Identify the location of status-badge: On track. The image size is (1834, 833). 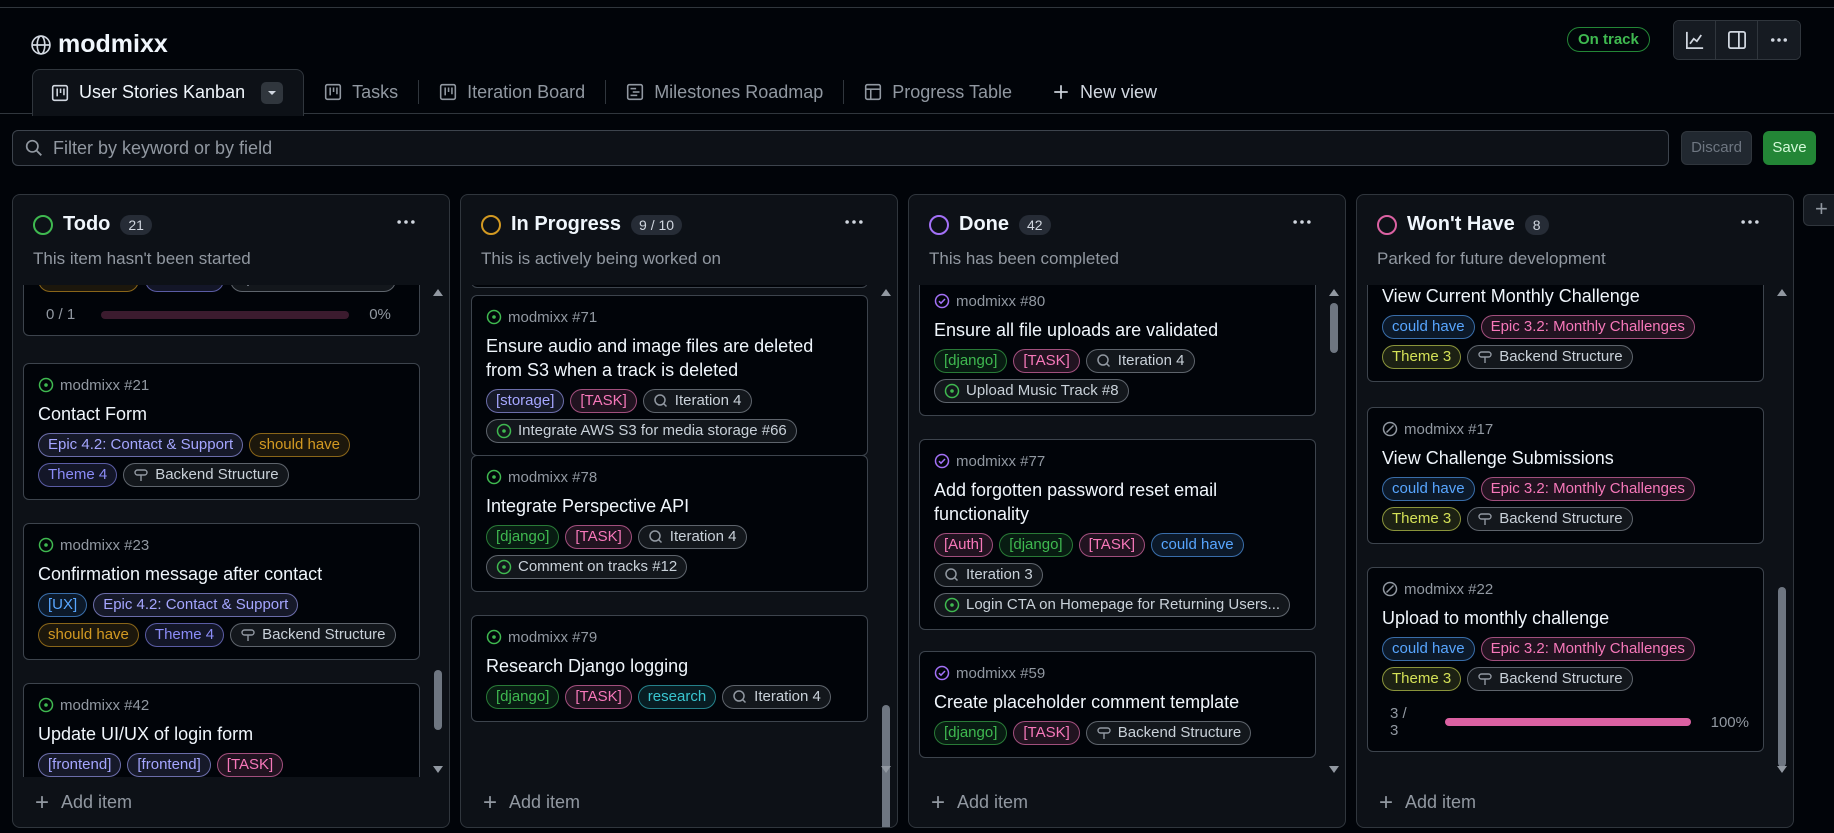
(1608, 39).